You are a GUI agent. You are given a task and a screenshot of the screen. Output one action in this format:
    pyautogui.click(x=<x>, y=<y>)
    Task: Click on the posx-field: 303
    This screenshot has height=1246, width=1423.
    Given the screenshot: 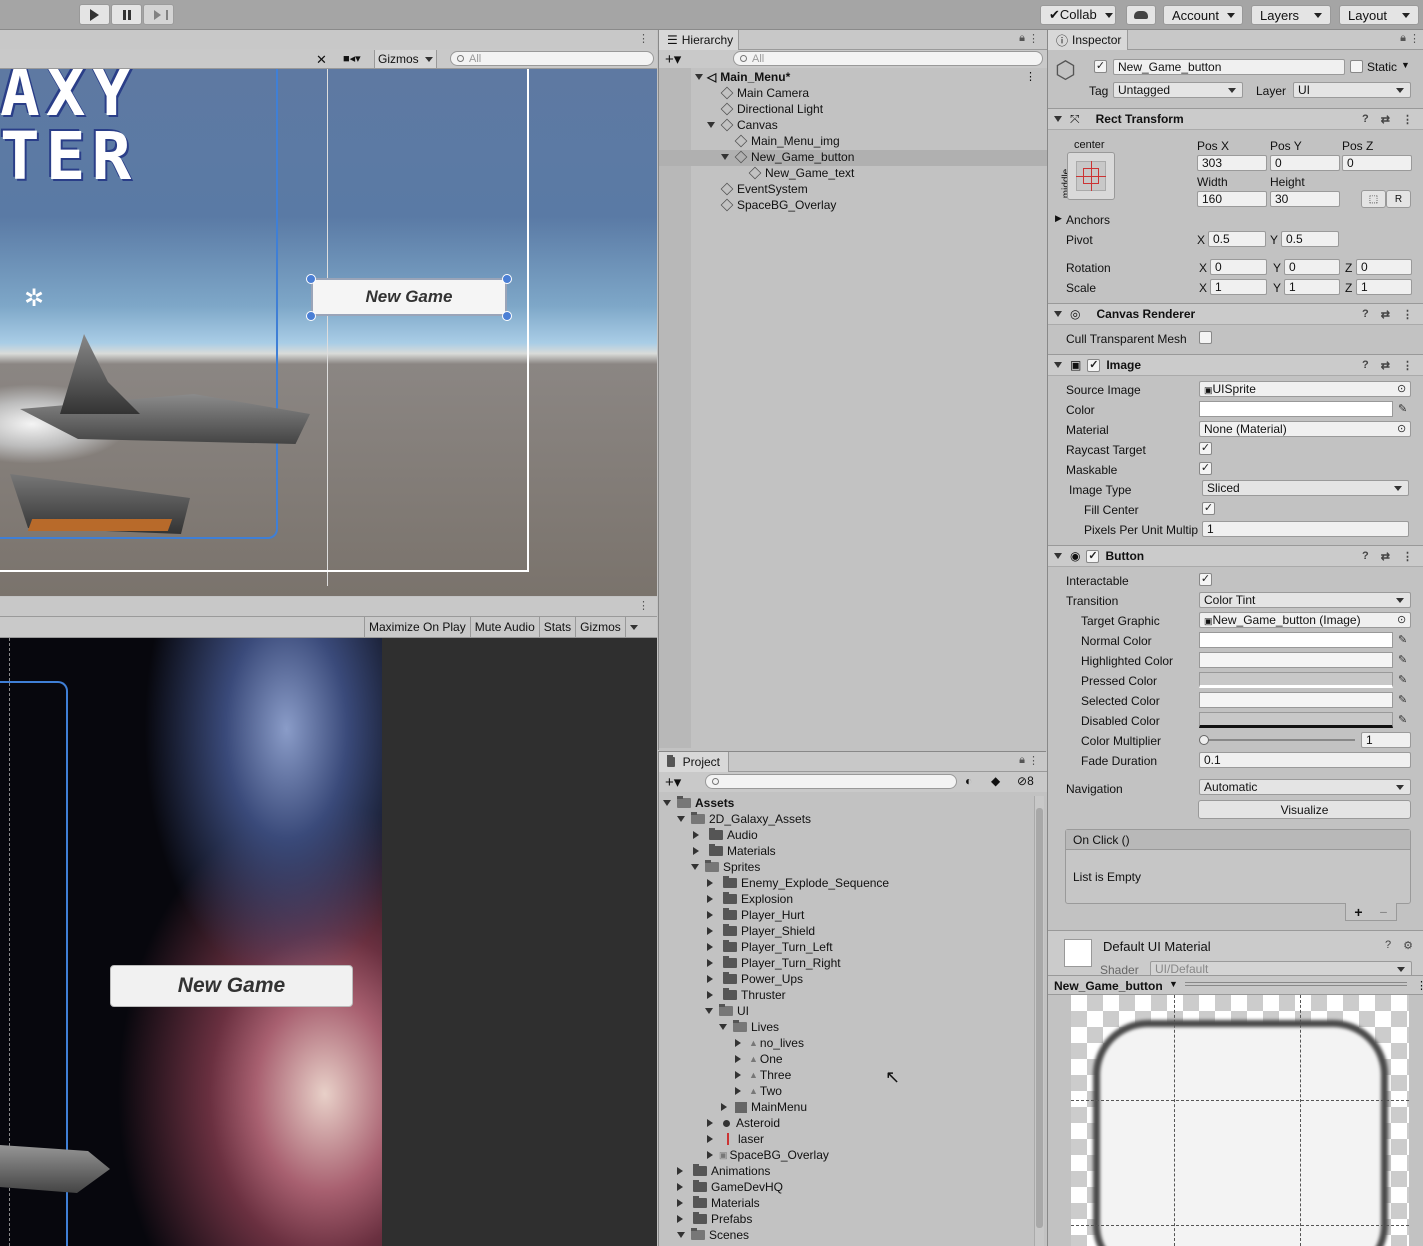 What is the action you would take?
    pyautogui.click(x=1232, y=163)
    